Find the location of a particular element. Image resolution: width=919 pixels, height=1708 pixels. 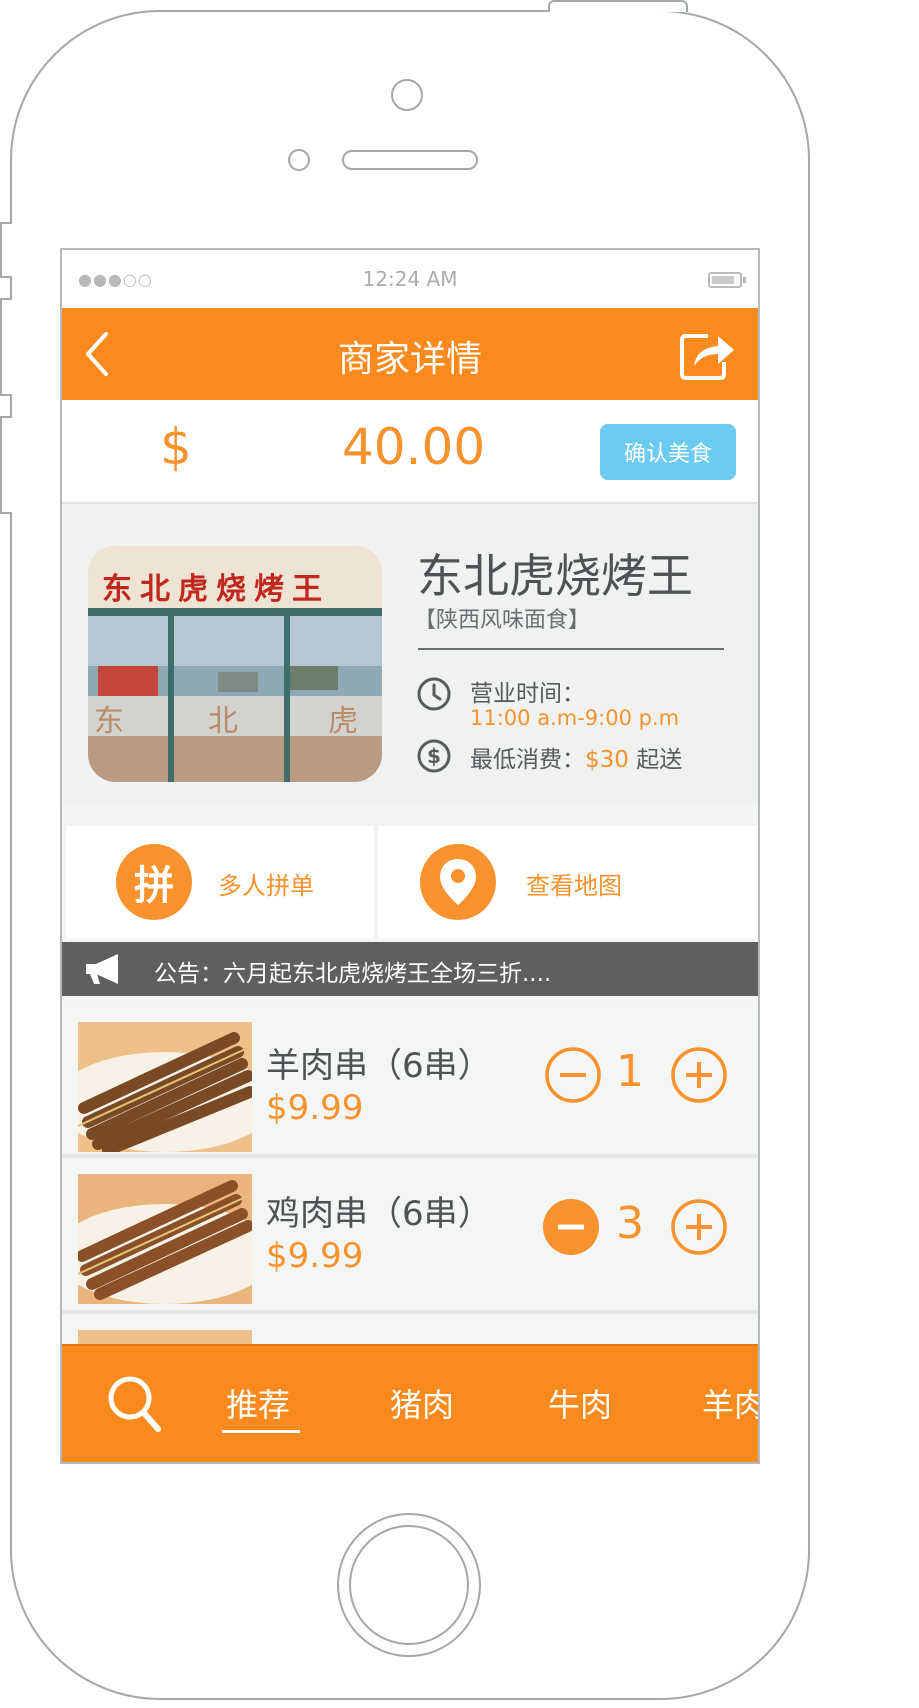

shop-photo-window-char: 虎 is located at coordinates (343, 721).